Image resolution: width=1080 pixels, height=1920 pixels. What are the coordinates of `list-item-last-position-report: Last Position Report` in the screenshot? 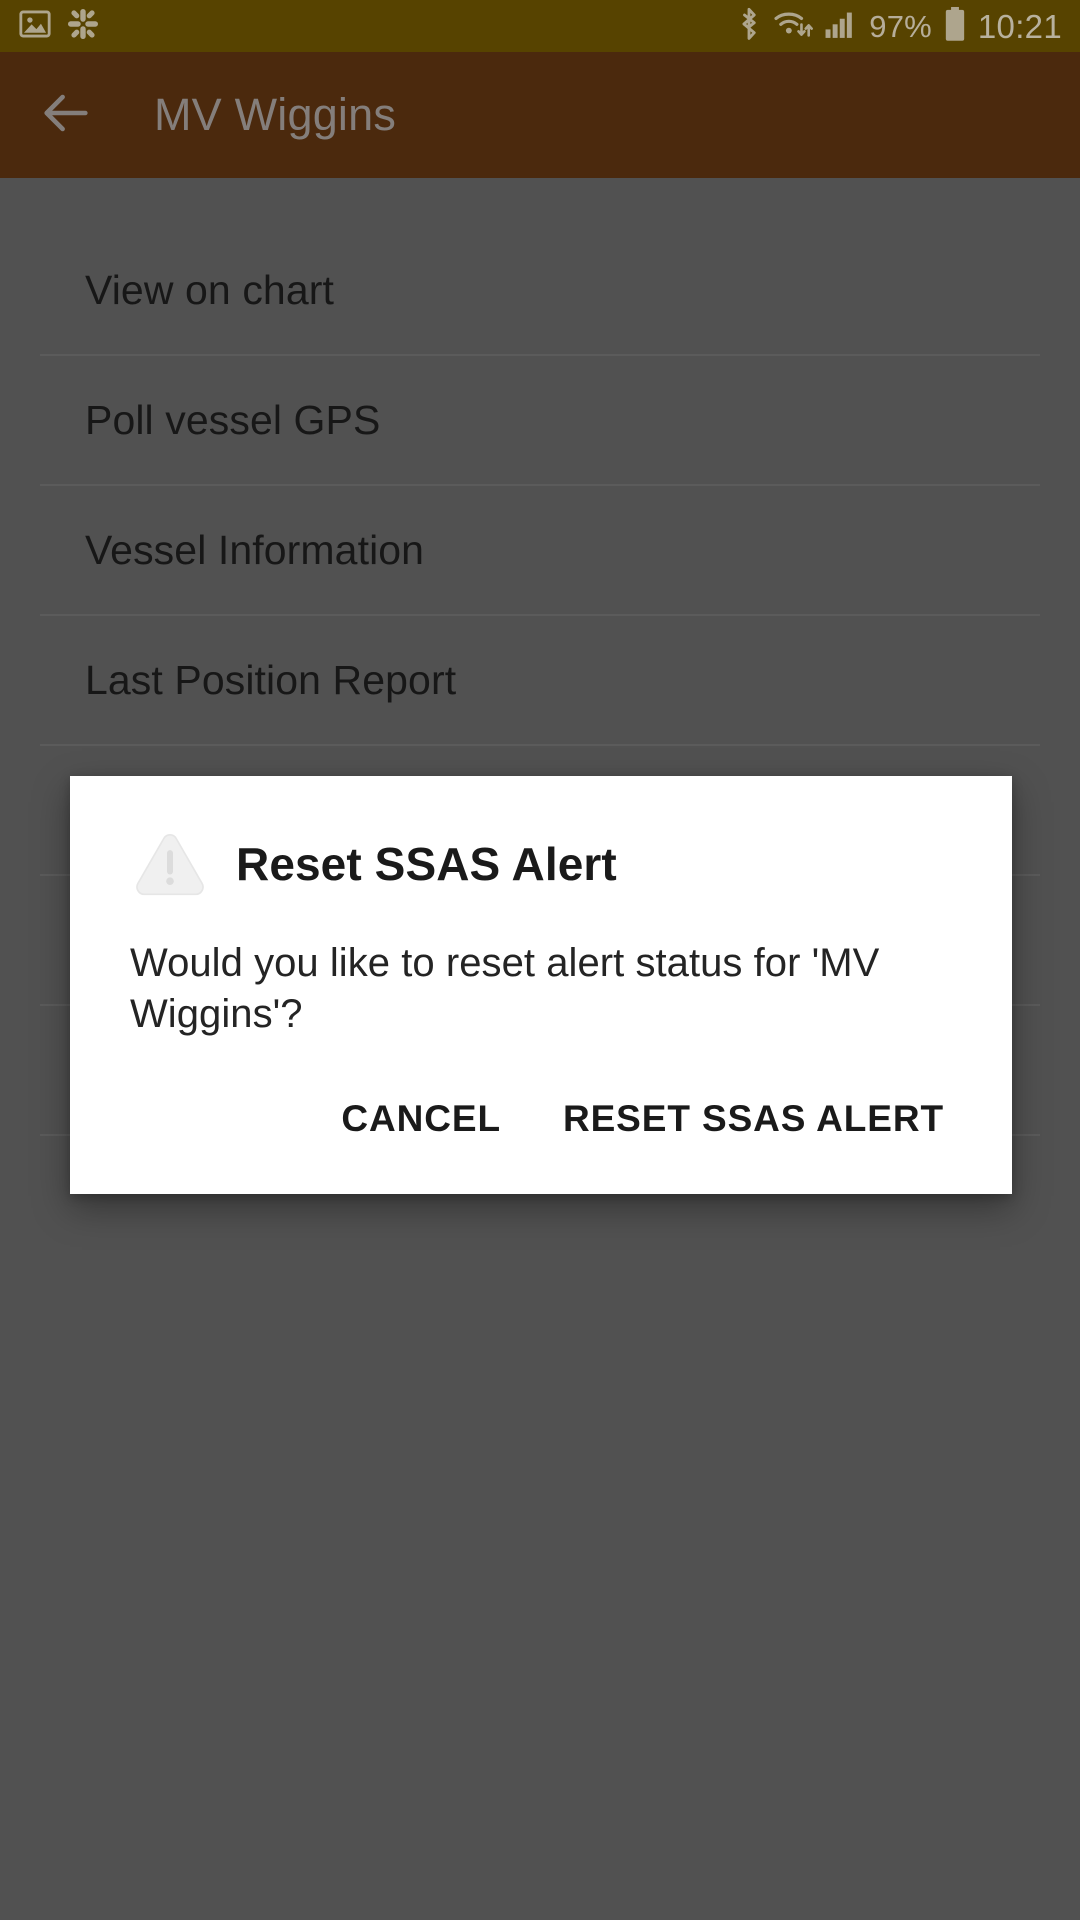 It's located at (540, 680).